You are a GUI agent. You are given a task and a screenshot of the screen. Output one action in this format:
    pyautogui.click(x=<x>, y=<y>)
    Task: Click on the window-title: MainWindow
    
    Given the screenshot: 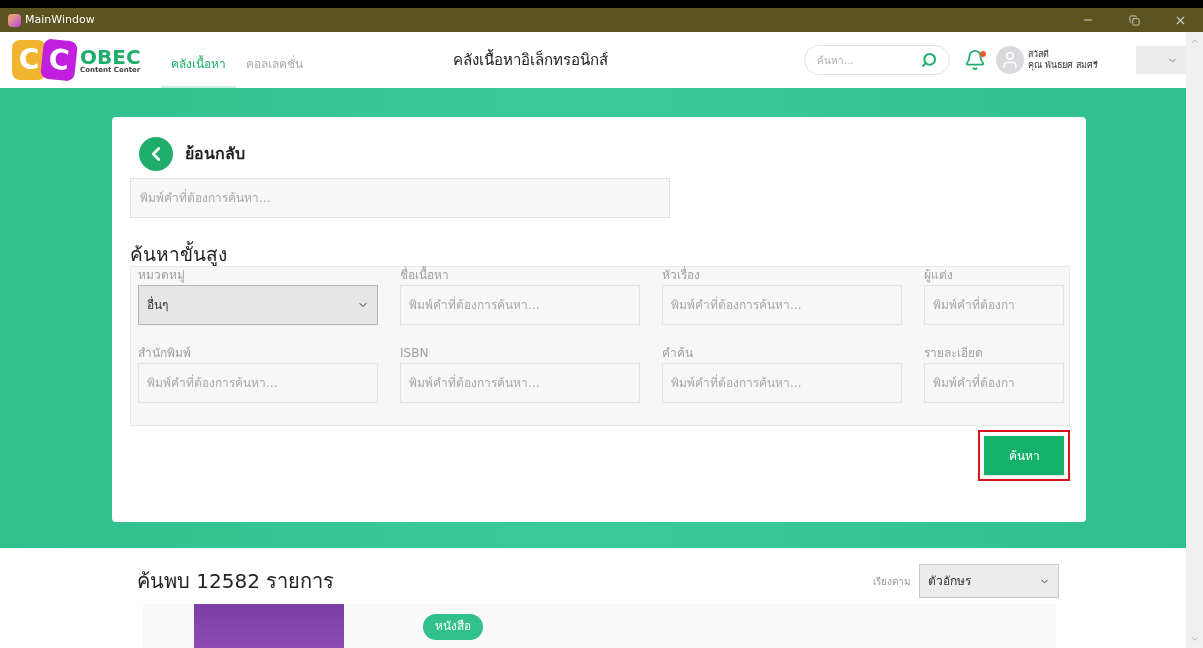 What is the action you would take?
    pyautogui.click(x=60, y=19)
    